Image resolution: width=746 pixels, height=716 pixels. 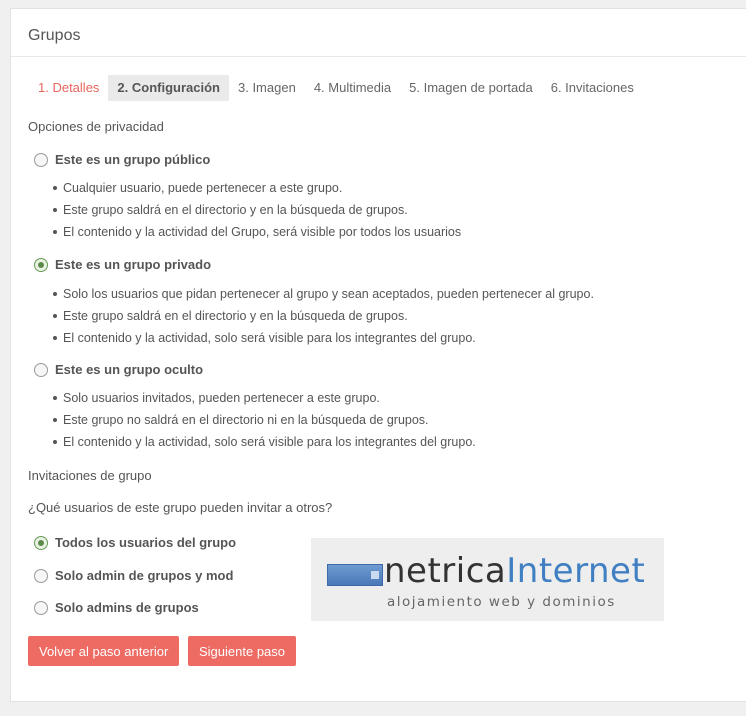 What do you see at coordinates (355, 575) in the screenshot?
I see `logo-mark-icon` at bounding box center [355, 575].